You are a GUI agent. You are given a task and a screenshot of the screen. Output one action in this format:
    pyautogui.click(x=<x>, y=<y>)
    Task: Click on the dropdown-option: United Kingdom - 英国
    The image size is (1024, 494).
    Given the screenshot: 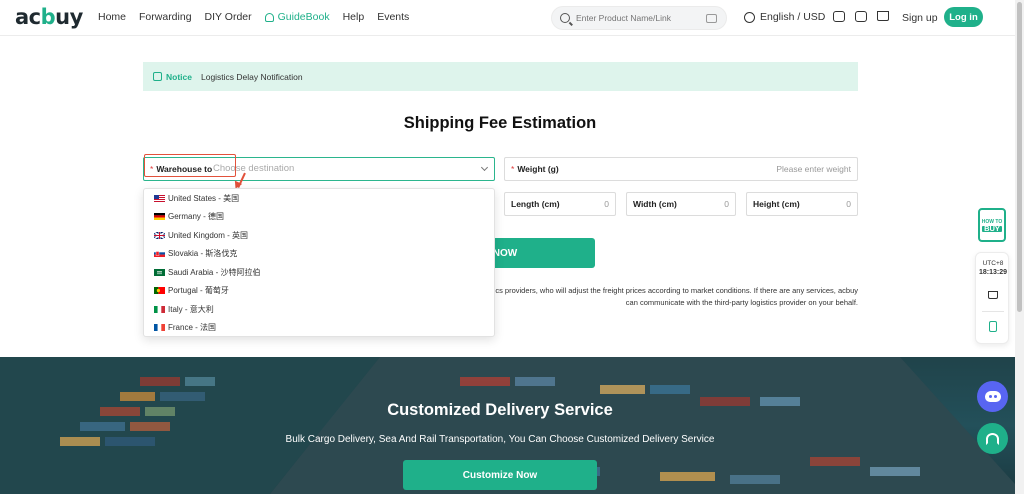 What is the action you would take?
    pyautogui.click(x=319, y=235)
    